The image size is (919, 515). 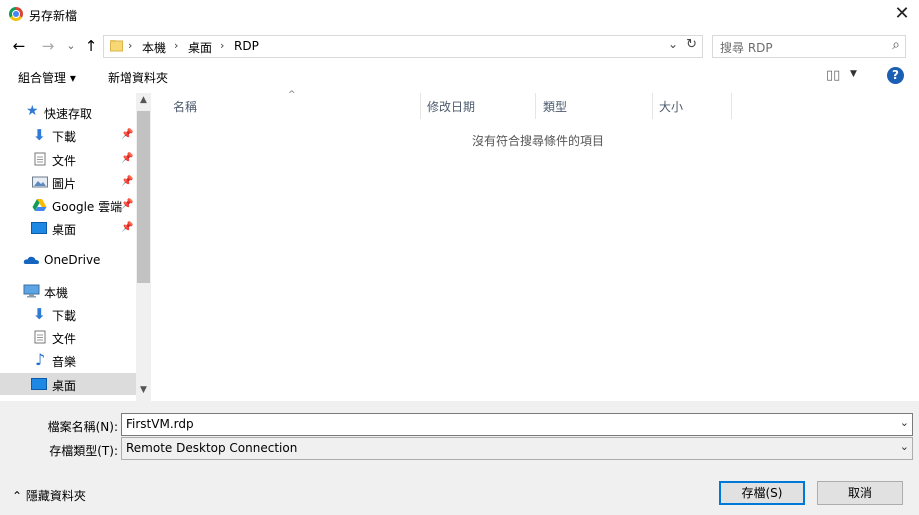 I want to click on title-bar: 另存新檔 ✕, so click(x=459, y=14).